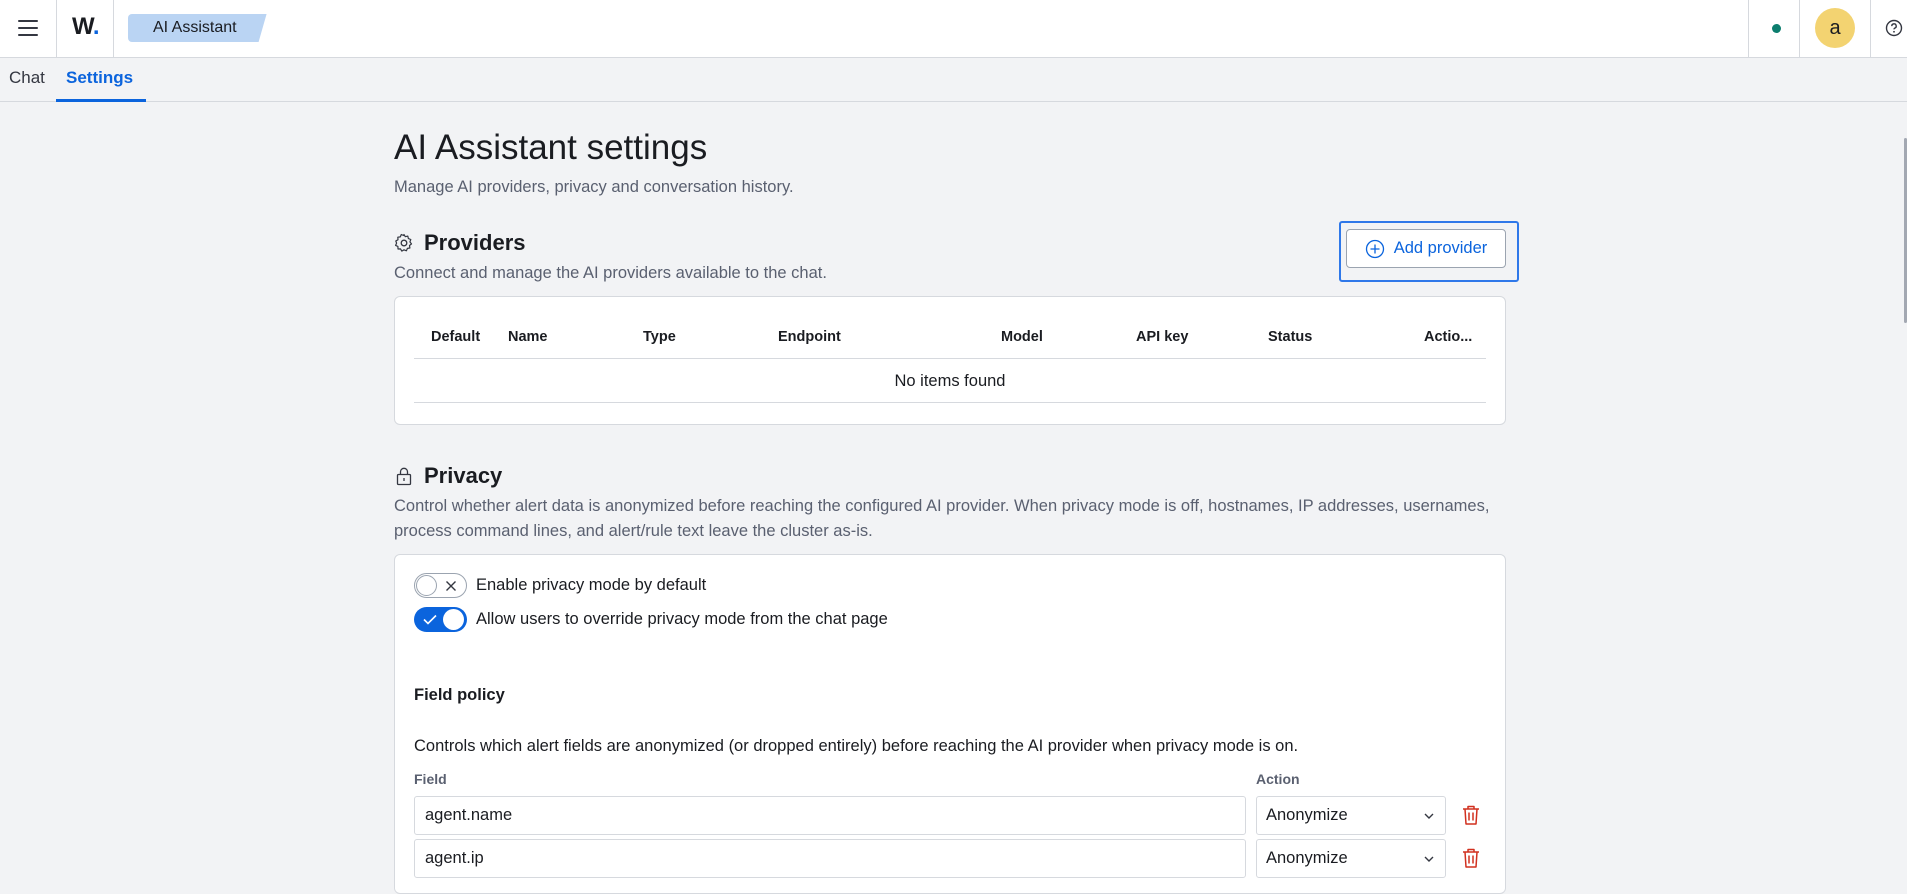  Describe the element at coordinates (29, 29) in the screenshot. I see `hamburger-menu-icon` at that location.